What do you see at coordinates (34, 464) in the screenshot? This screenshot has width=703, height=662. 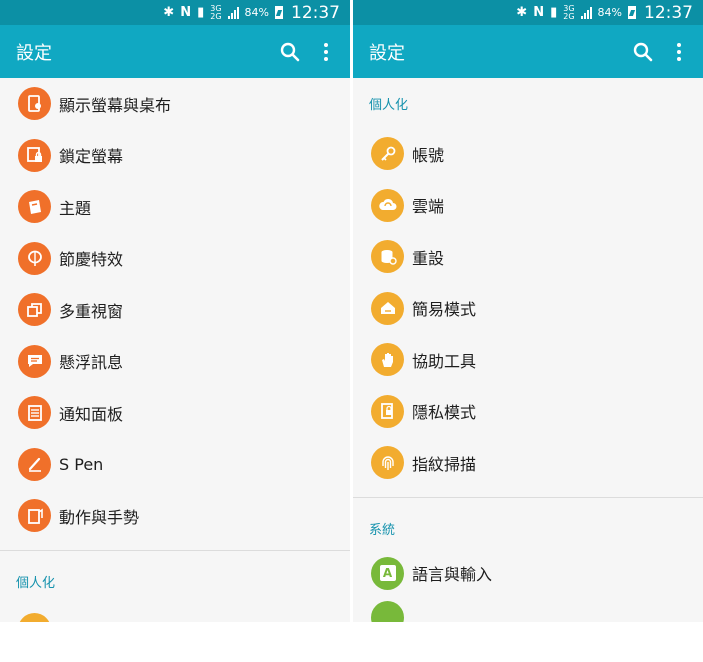 I see `s-pen-icon` at bounding box center [34, 464].